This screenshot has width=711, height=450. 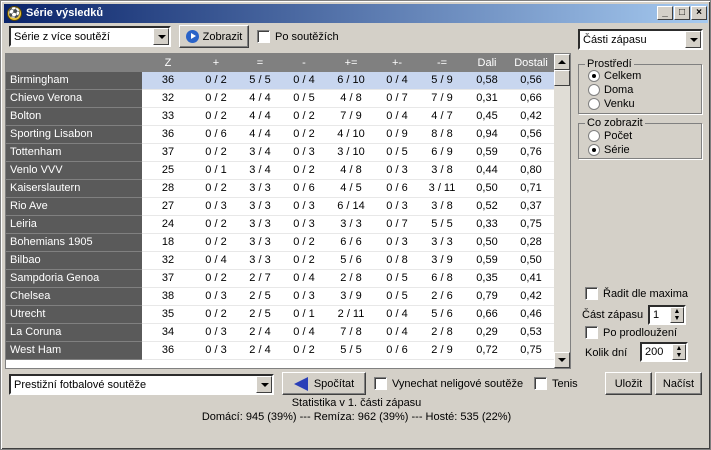 I want to click on match-part-stepper: 1 ▲ ▼, so click(x=667, y=315).